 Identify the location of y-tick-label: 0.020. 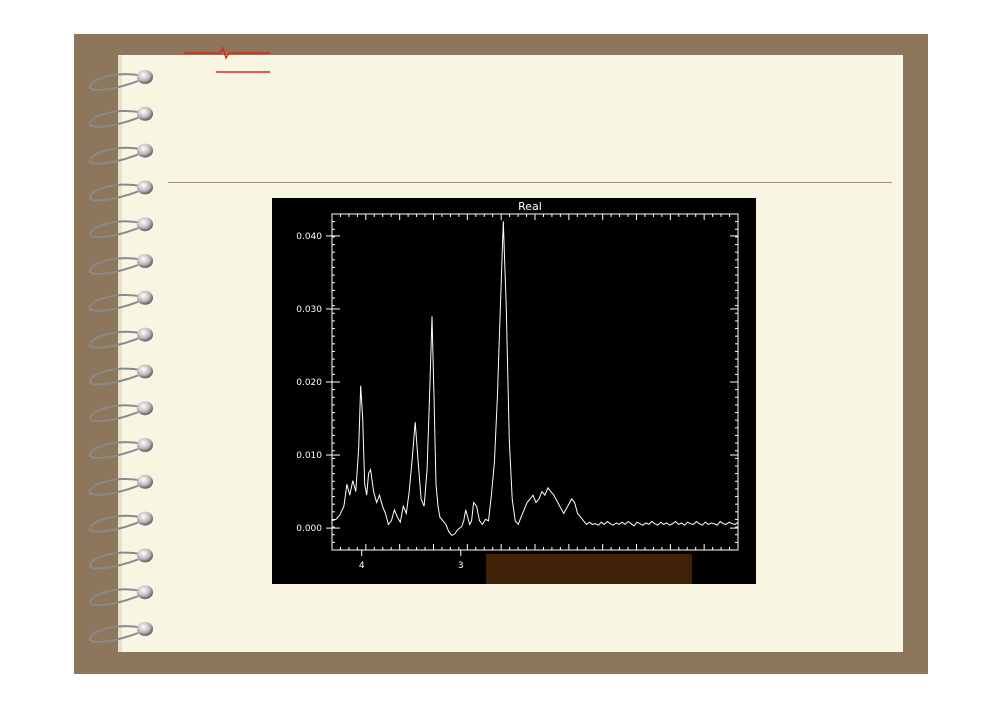
(309, 383).